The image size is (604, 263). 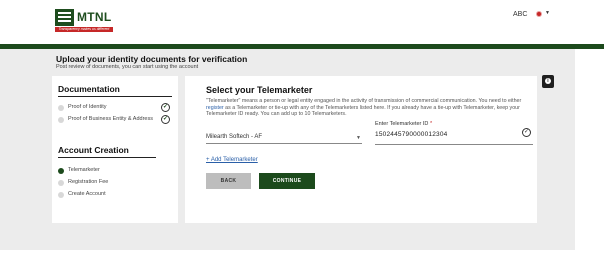 What do you see at coordinates (358, 138) in the screenshot?
I see `chevron-down-icon: ▼` at bounding box center [358, 138].